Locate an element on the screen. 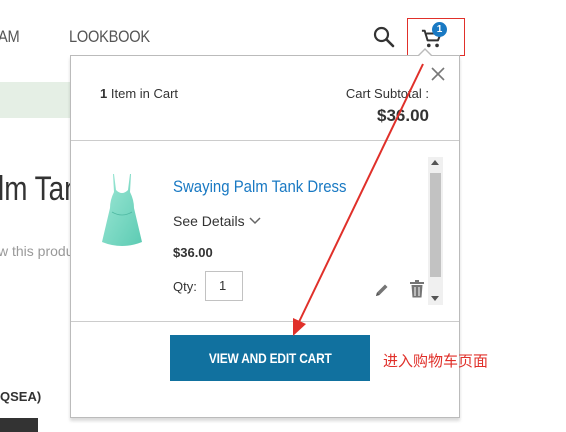 The image size is (566, 432). product-option-label: QSEA) is located at coordinates (21, 396).